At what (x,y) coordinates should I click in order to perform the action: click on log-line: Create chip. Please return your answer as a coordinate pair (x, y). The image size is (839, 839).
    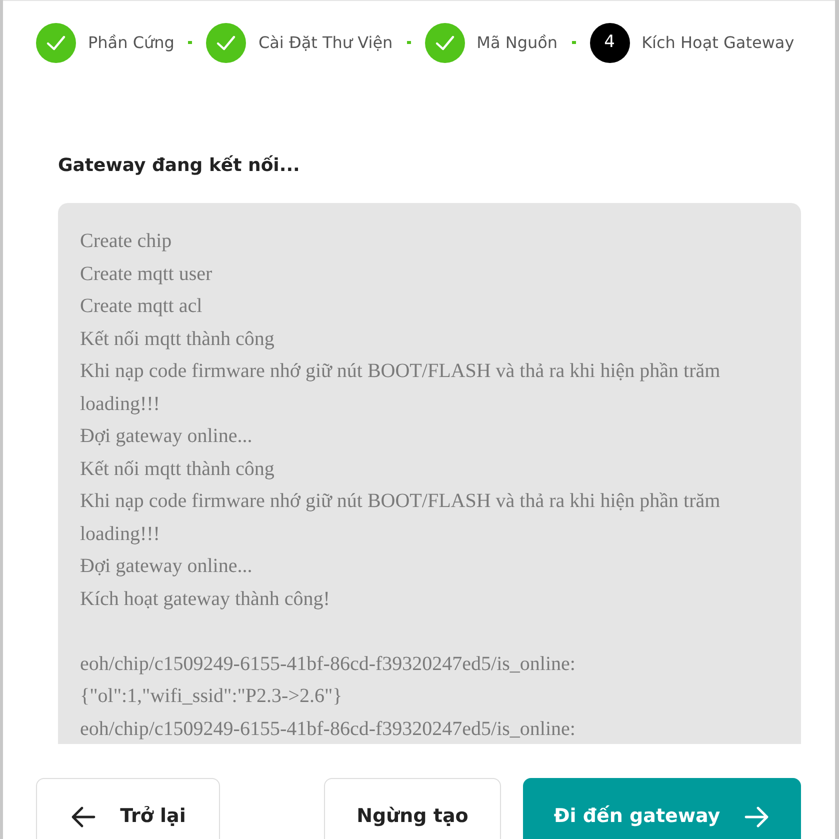
    Looking at the image, I should click on (126, 241).